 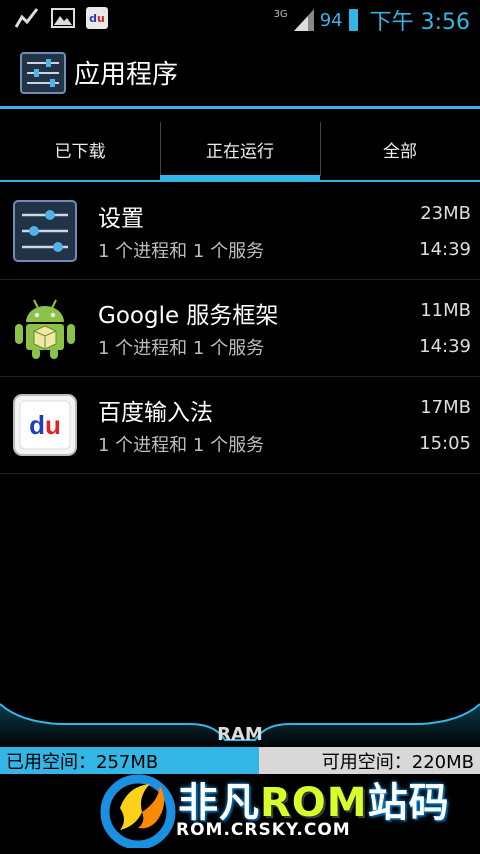 I want to click on action-bar: 应用程序, so click(x=240, y=73).